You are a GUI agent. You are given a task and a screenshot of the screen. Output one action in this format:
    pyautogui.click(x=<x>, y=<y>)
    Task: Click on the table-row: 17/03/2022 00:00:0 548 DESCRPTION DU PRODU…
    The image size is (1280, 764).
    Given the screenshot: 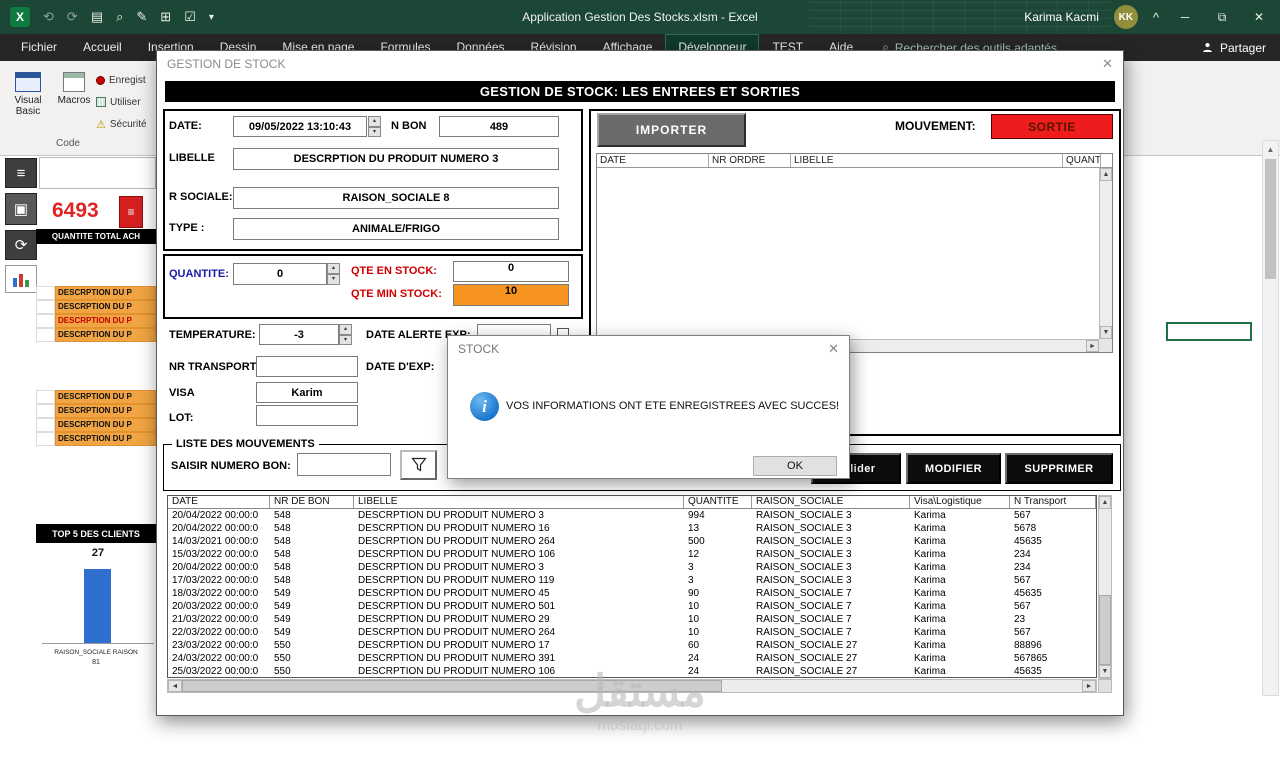 What is the action you would take?
    pyautogui.click(x=632, y=580)
    